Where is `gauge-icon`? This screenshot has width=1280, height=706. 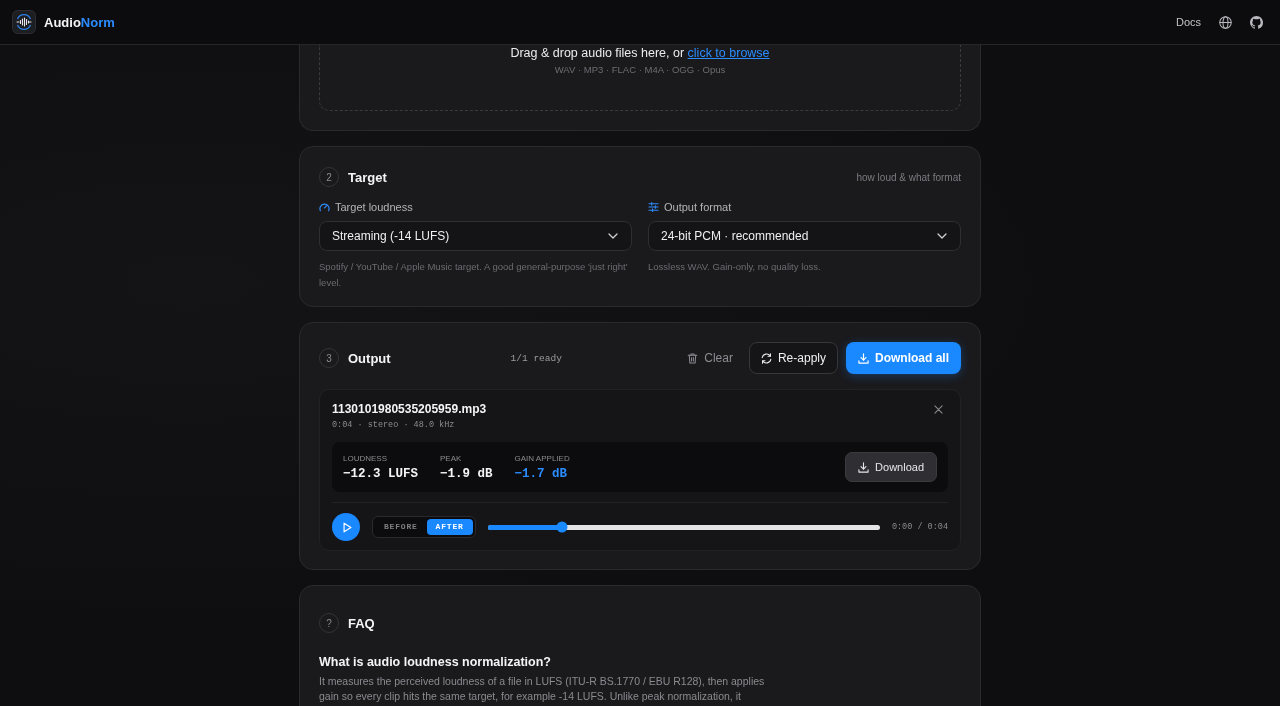
gauge-icon is located at coordinates (324, 207).